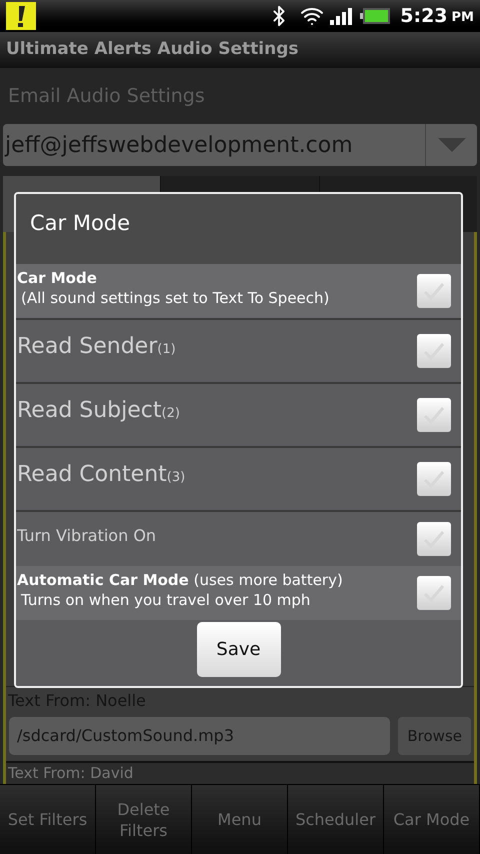 The width and height of the screenshot is (480, 854). I want to click on option-label: Read Sender(1), so click(97, 347).